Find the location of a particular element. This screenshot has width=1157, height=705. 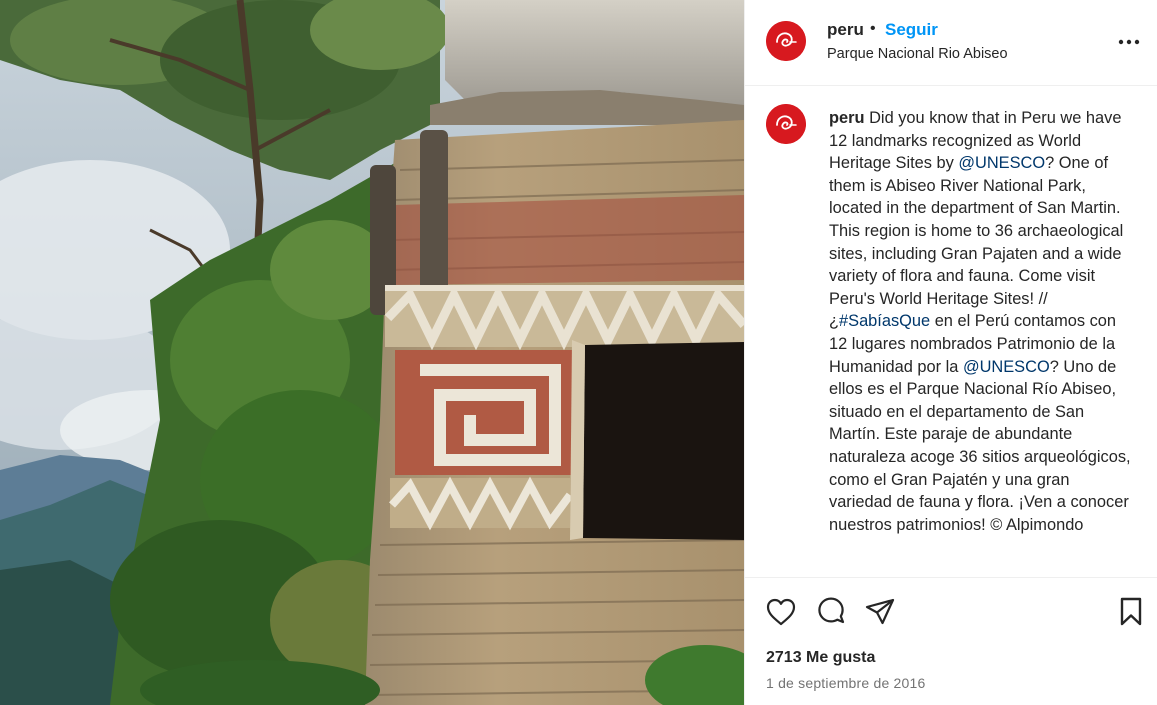

likes-count: 2713 Me gusta is located at coordinates (820, 658).